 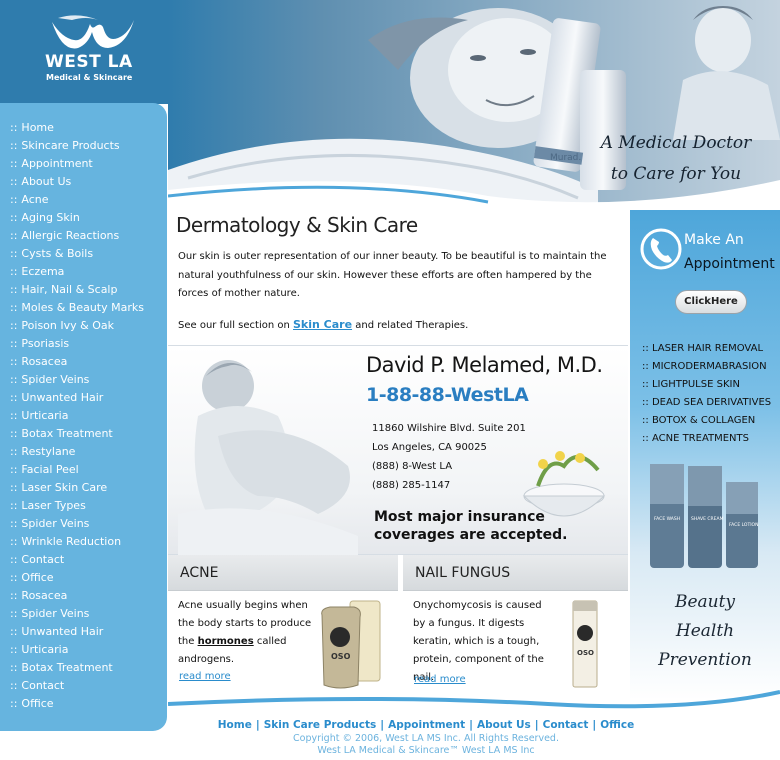 I want to click on hormones-link: hormones, so click(x=226, y=641).